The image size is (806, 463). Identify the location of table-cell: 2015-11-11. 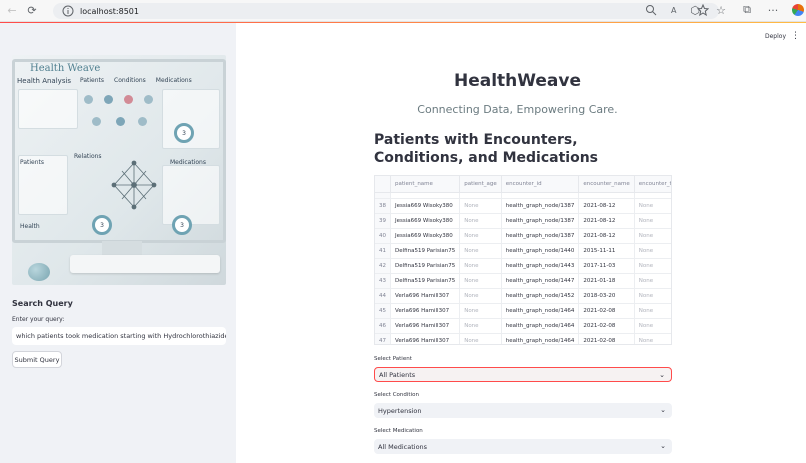
(606, 251).